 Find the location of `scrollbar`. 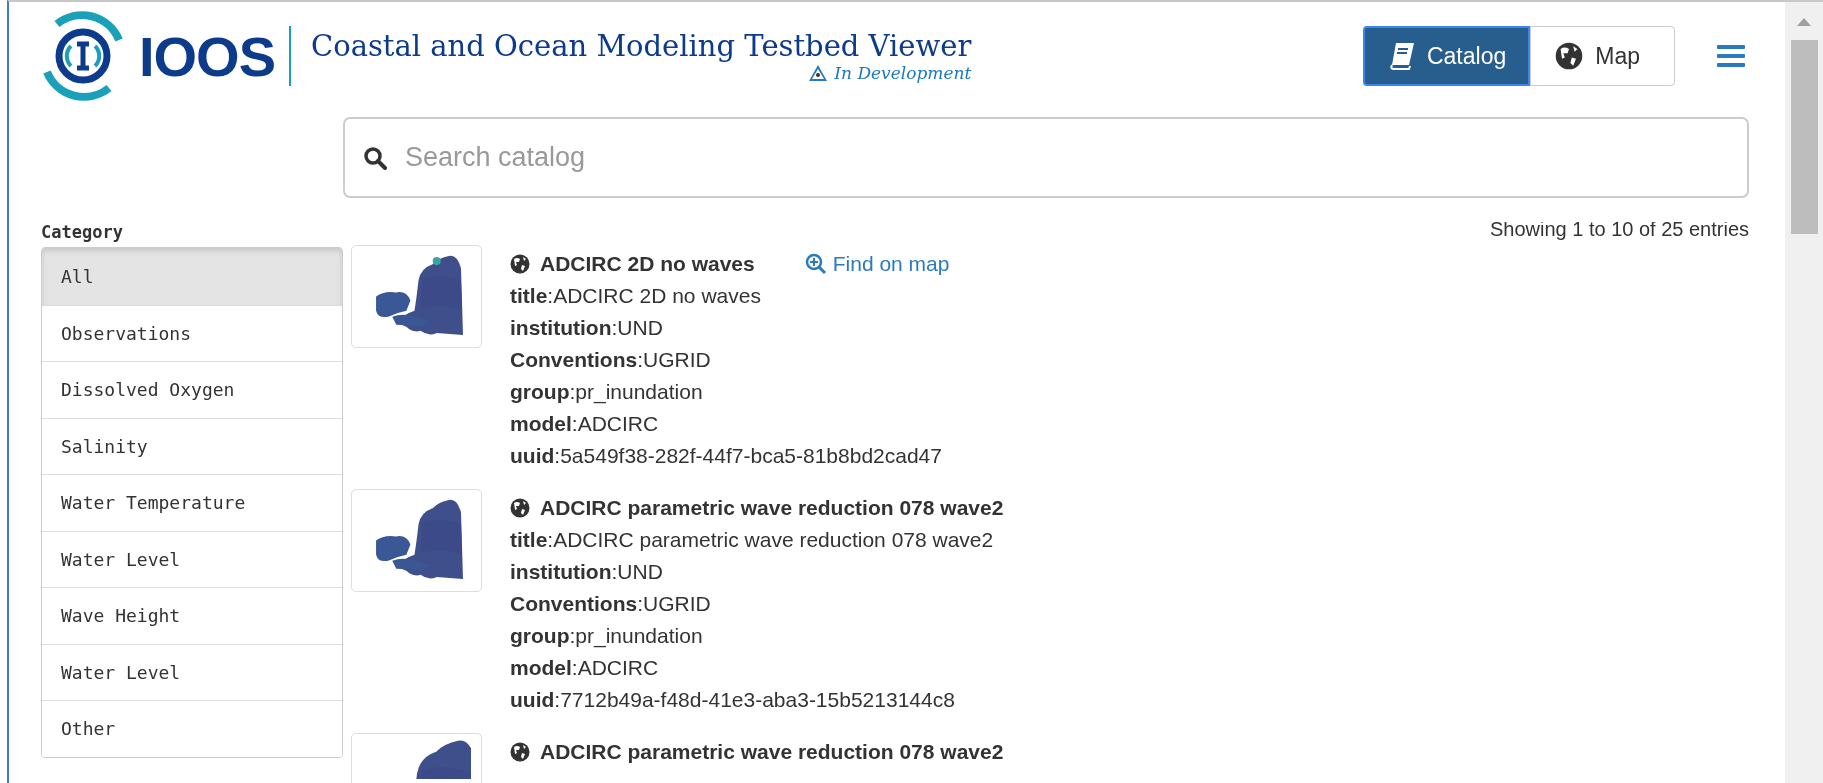

scrollbar is located at coordinates (1804, 392).